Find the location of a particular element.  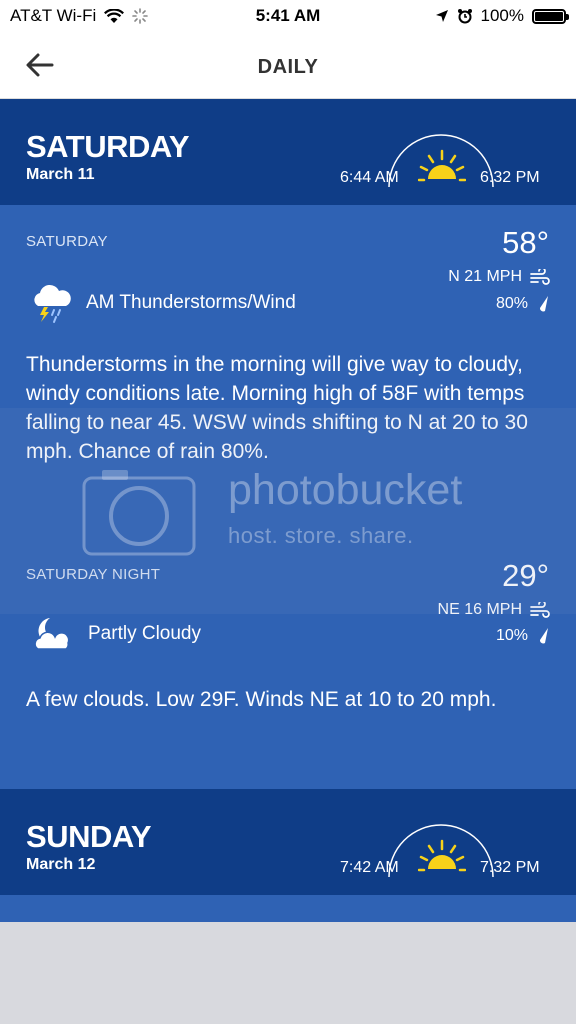

period-temperature: 29° is located at coordinates (525, 575).